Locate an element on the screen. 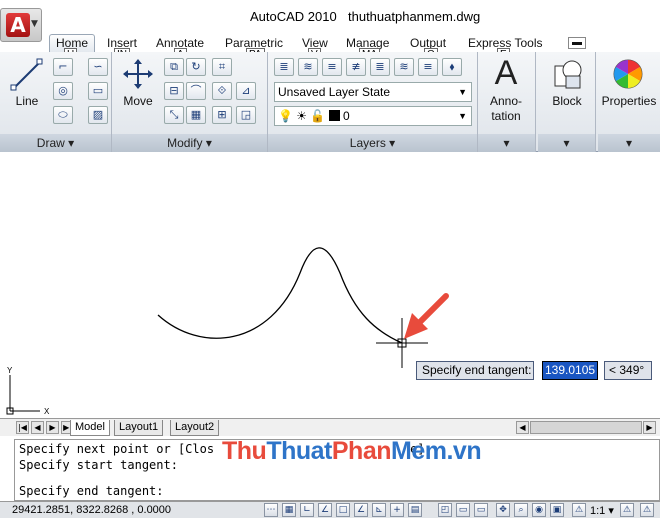 This screenshot has height=518, width=660. stretch-icon: ⊿ is located at coordinates (246, 91).